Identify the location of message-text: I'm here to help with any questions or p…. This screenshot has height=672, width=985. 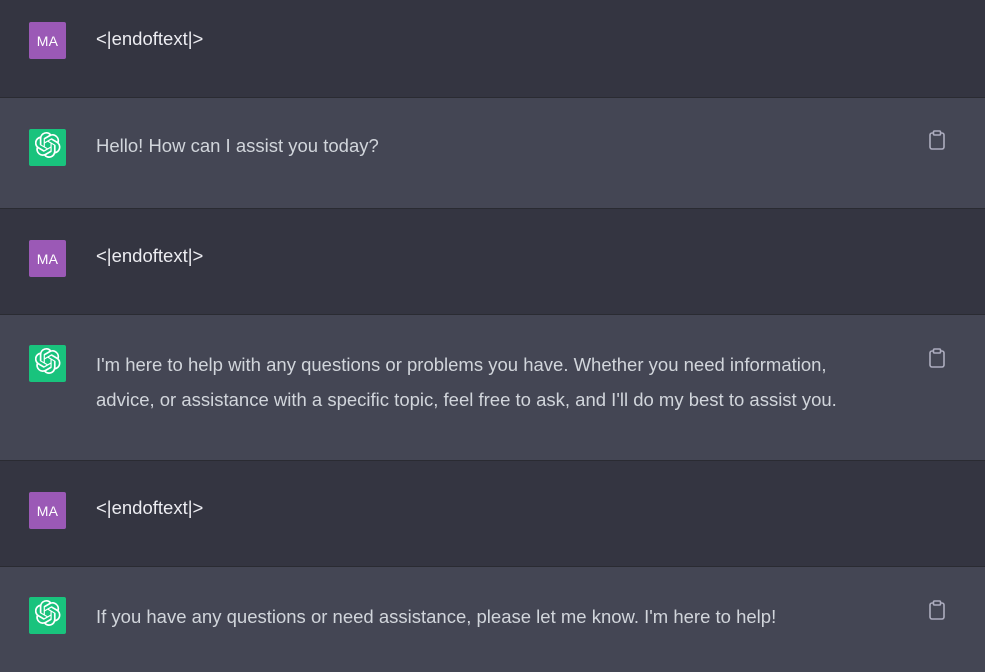
(466, 382).